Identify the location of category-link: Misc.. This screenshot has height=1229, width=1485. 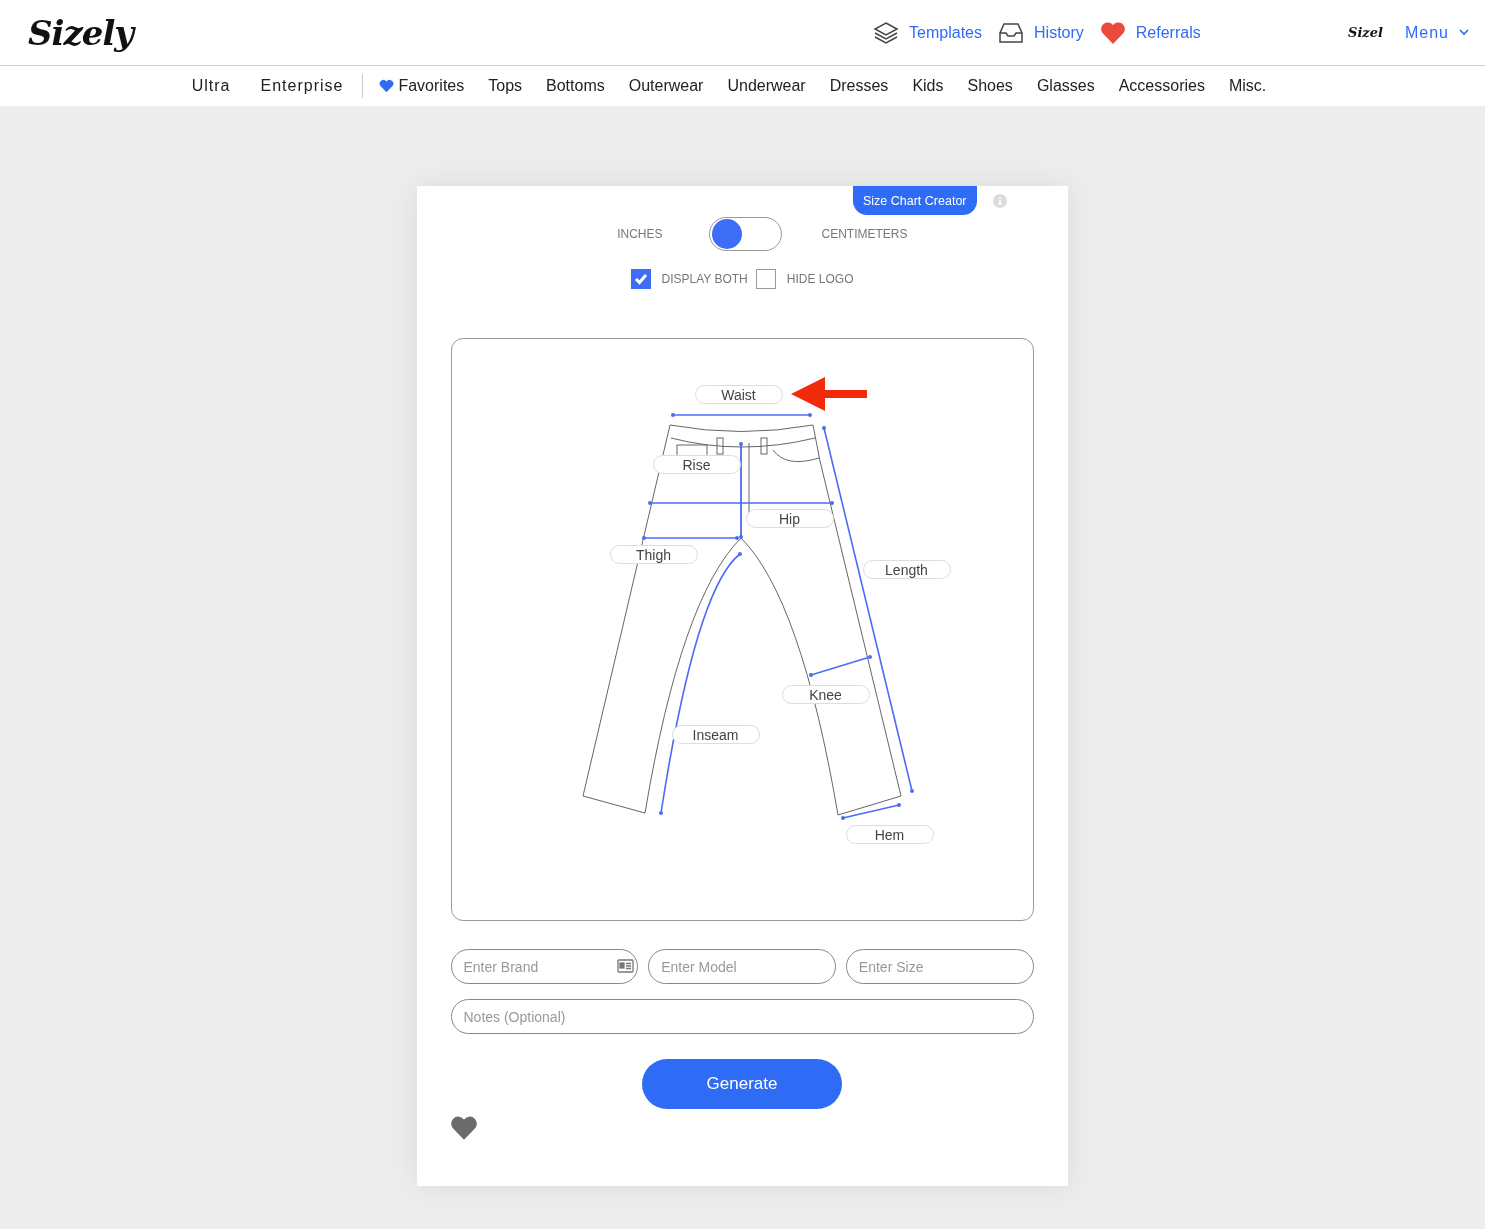
(1247, 86).